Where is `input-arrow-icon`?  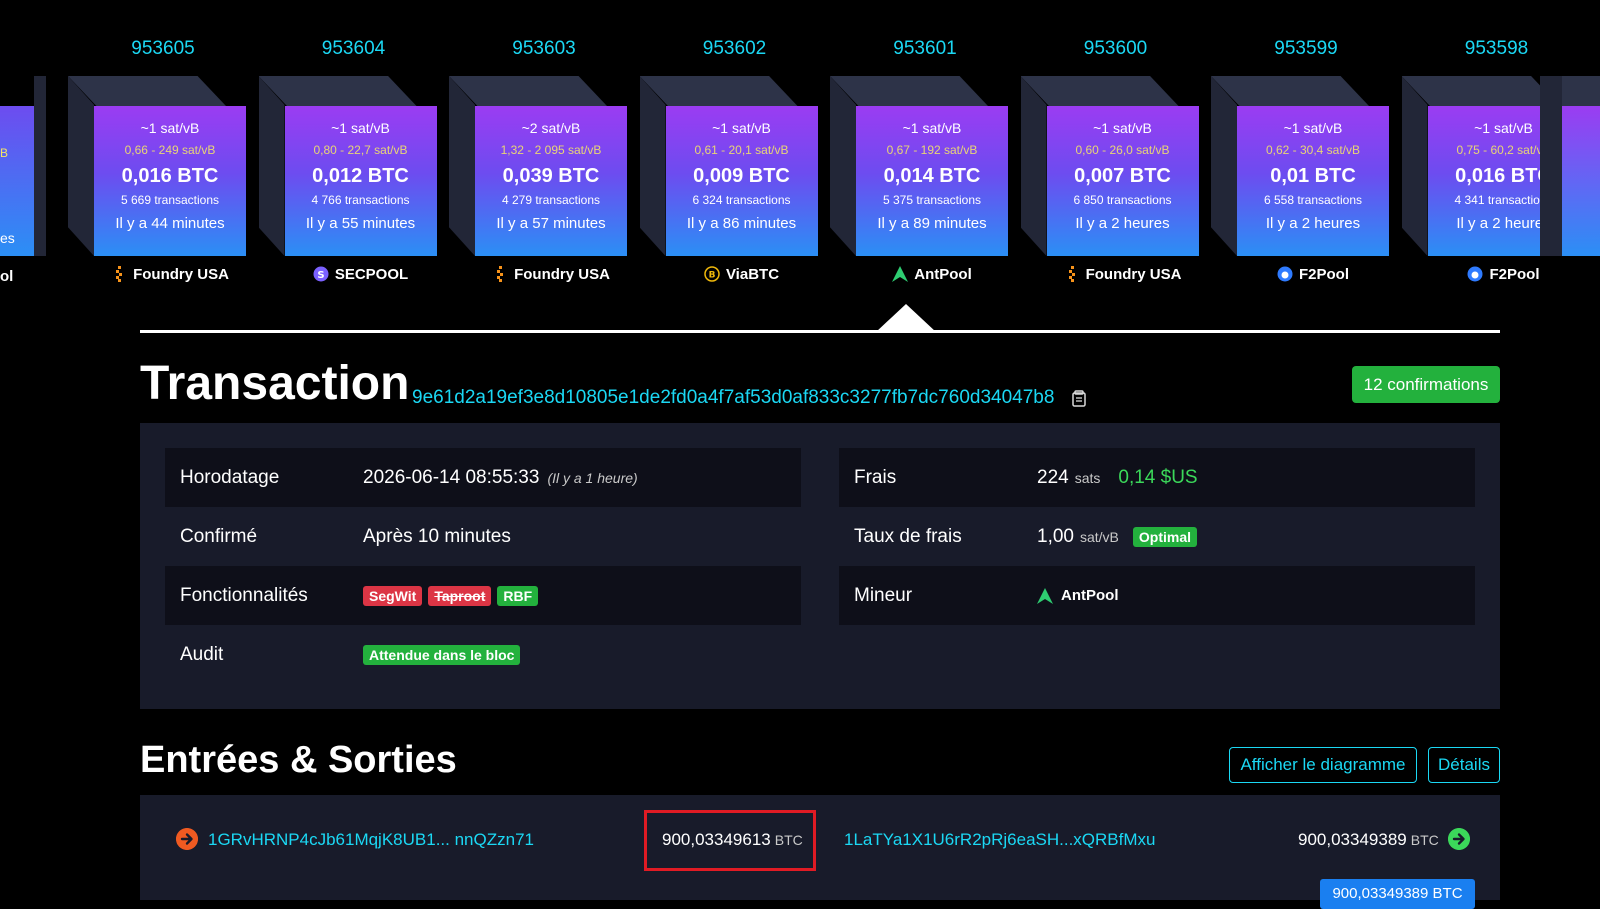
input-arrow-icon is located at coordinates (187, 839).